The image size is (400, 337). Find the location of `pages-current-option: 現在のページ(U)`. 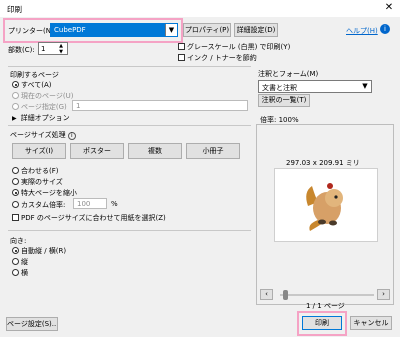

pages-current-option: 現在のページ(U) is located at coordinates (42, 96).